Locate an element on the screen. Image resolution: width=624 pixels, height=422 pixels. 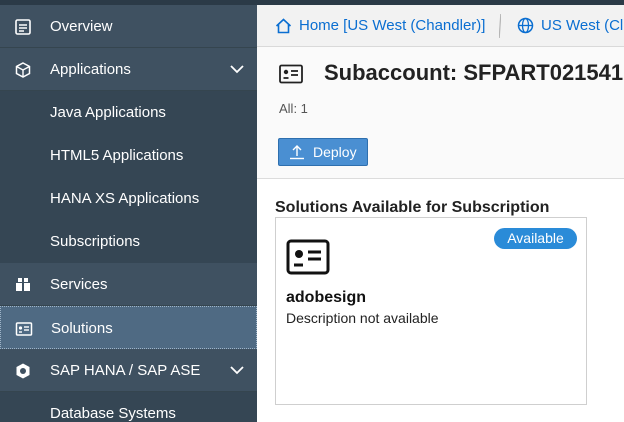
sidebar-subitem-database-systems: Database Systems is located at coordinates (128, 407).